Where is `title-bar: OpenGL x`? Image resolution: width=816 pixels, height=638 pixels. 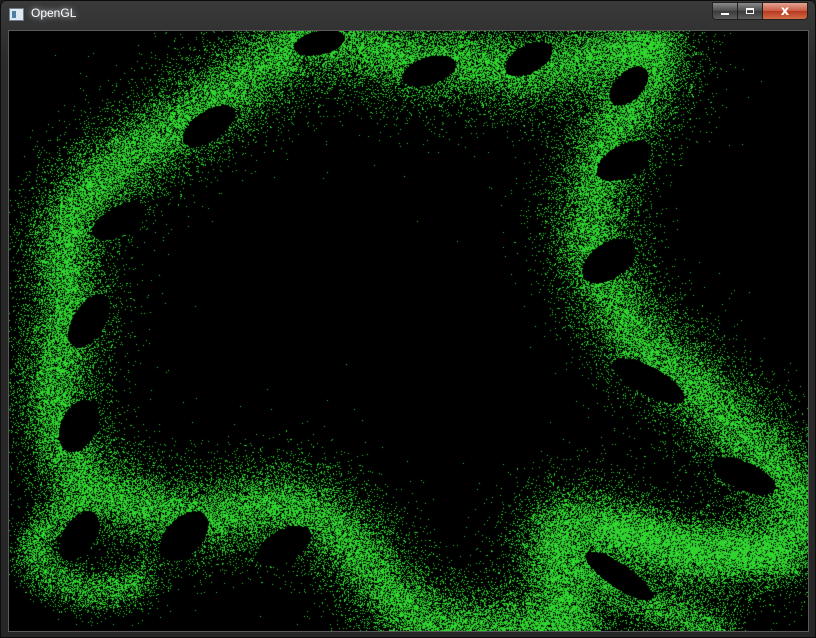
title-bar: OpenGL x is located at coordinates (408, 15).